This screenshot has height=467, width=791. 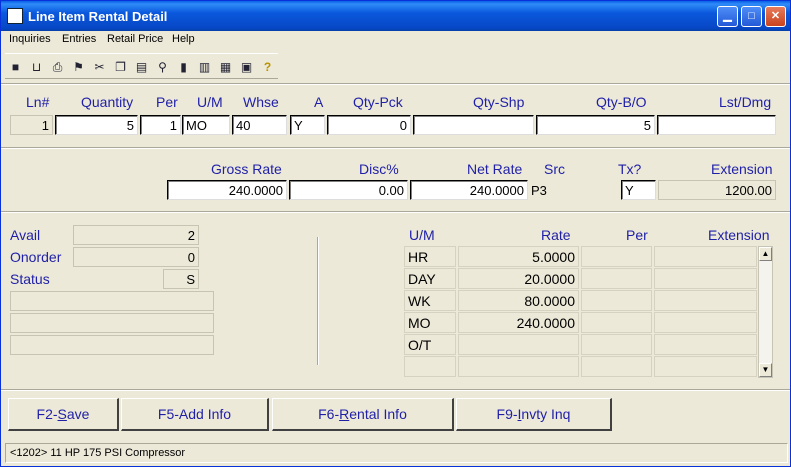 I want to click on paste-icon: ▤, so click(x=141, y=67).